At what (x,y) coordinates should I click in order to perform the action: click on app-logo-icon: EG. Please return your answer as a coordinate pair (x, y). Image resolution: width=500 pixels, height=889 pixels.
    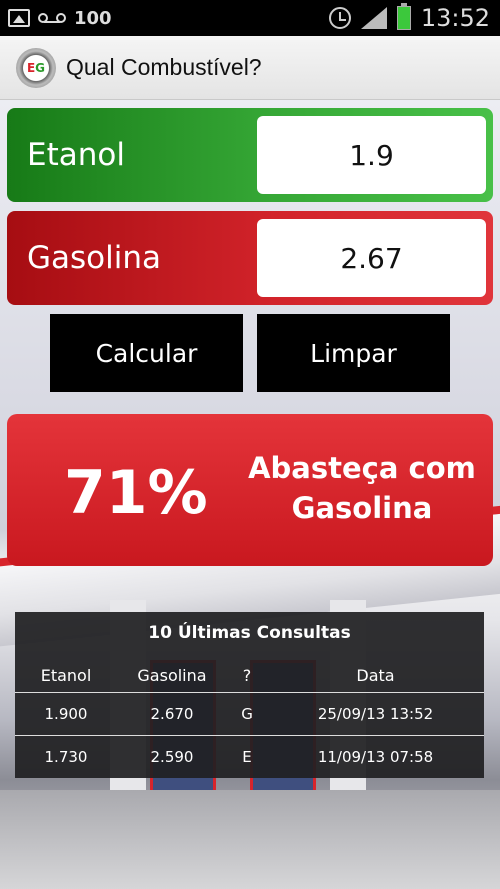
    Looking at the image, I should click on (36, 67).